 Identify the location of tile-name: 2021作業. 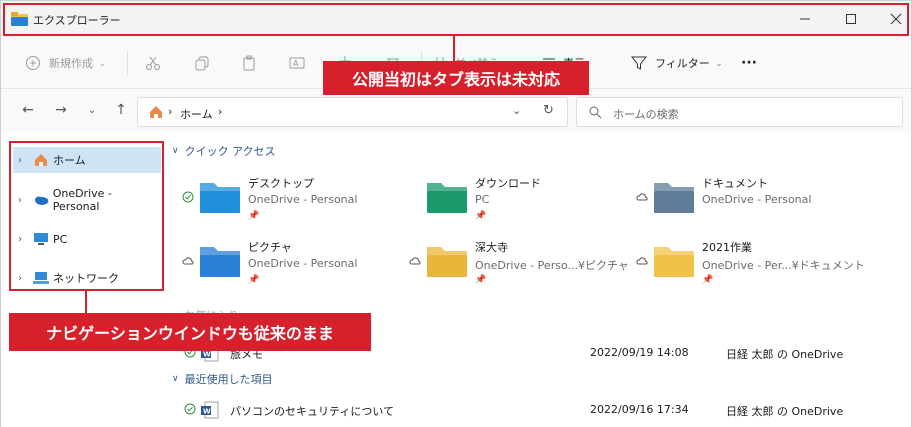
(727, 247).